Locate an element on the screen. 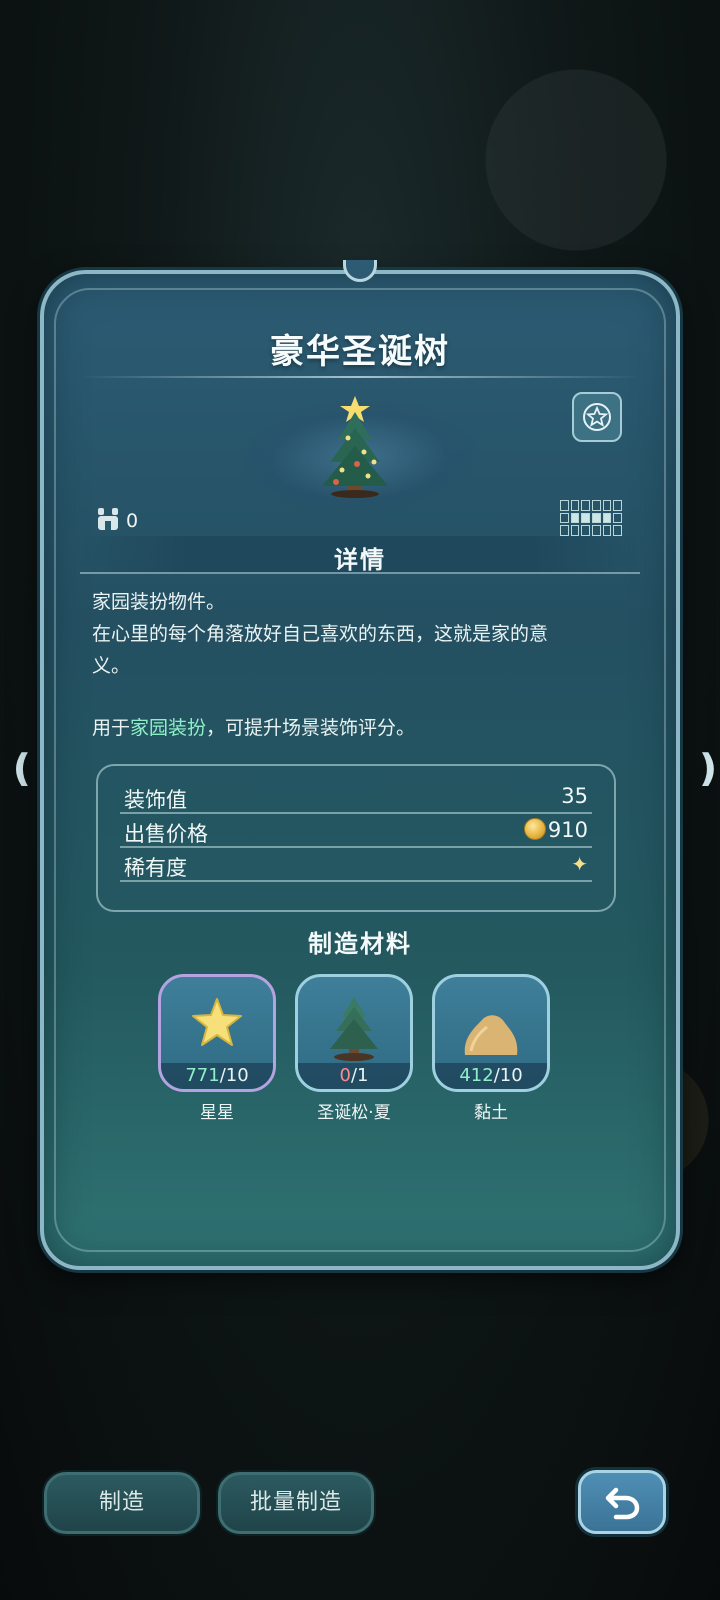 This screenshot has width=720, height=1600. stats-box: 装饰值 35 出售价格 910 稀有度 ✦ is located at coordinates (356, 838).